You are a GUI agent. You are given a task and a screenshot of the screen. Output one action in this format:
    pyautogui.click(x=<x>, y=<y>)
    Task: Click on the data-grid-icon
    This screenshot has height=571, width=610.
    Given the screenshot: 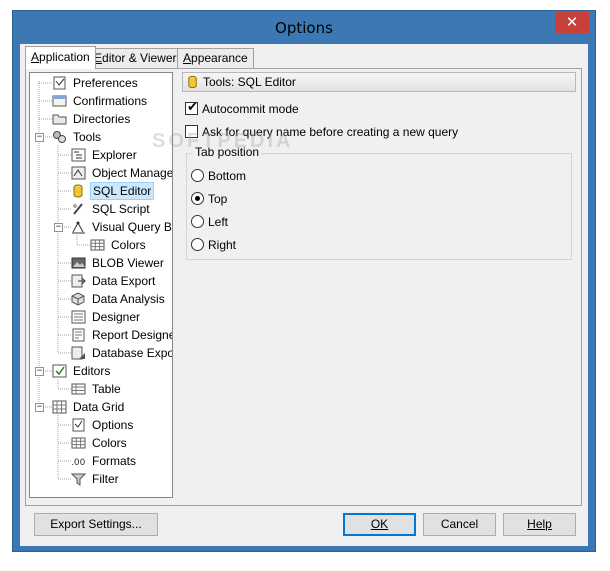 What is the action you would take?
    pyautogui.click(x=59, y=407)
    